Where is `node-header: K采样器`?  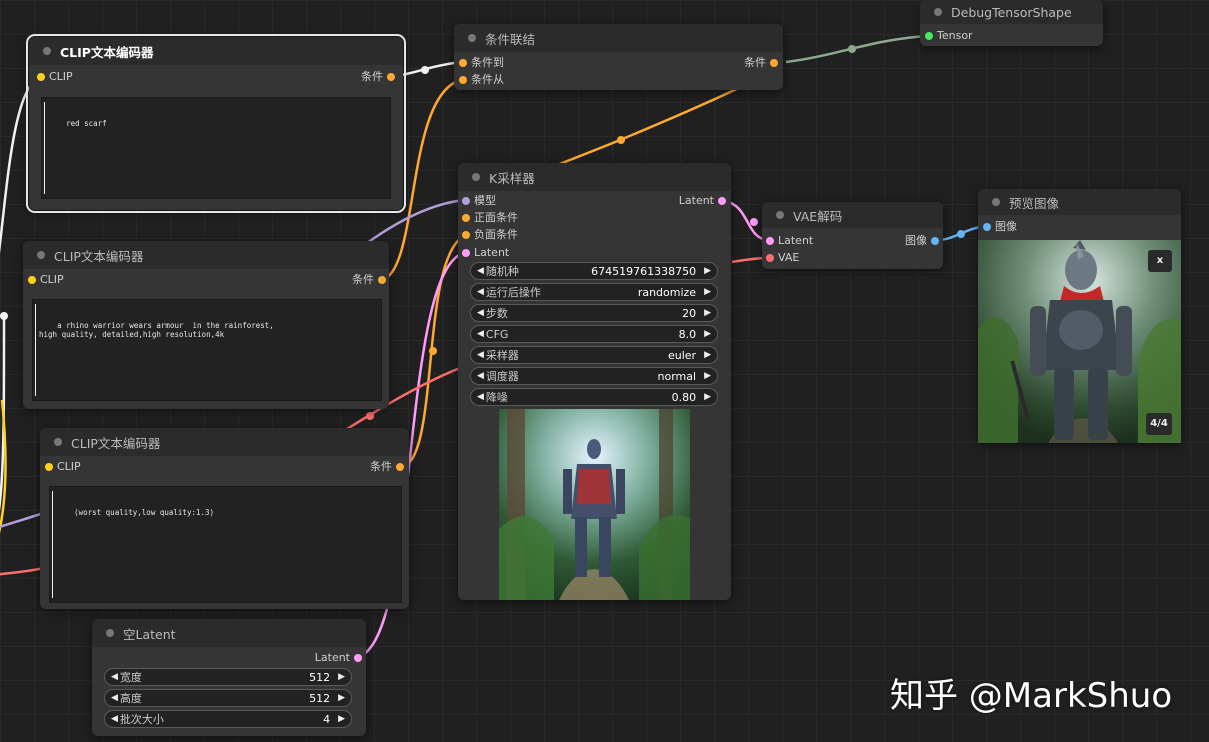
node-header: K采样器 is located at coordinates (594, 177).